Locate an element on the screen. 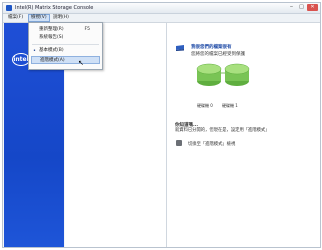 The width and height of the screenshot is (322, 250). menu-item-label: 重新整理(R) is located at coordinates (51, 29).